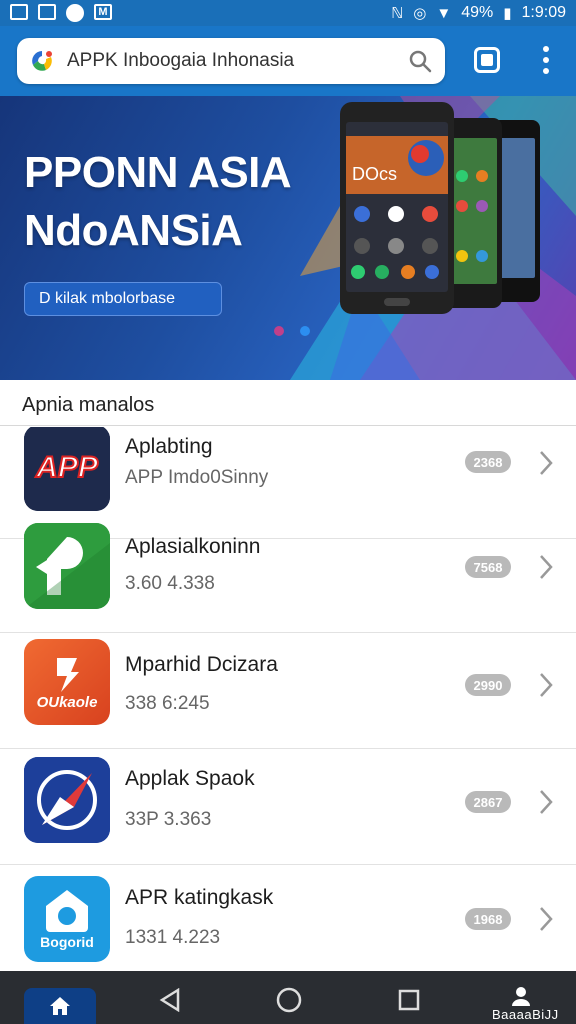  Describe the element at coordinates (19, 12) in the screenshot. I see `gallery-notification-icon` at that location.